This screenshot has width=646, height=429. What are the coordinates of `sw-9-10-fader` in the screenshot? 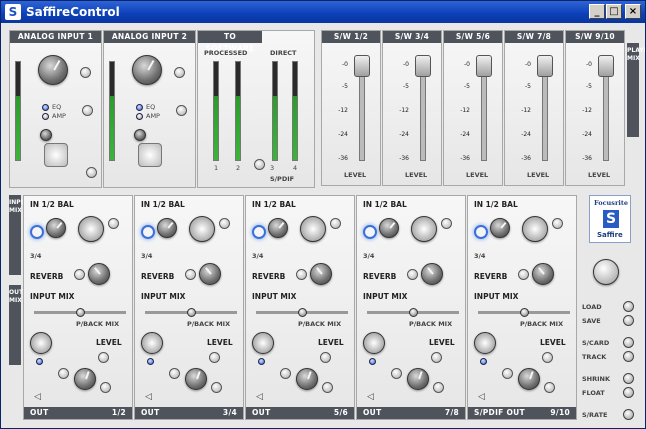 It's located at (606, 66).